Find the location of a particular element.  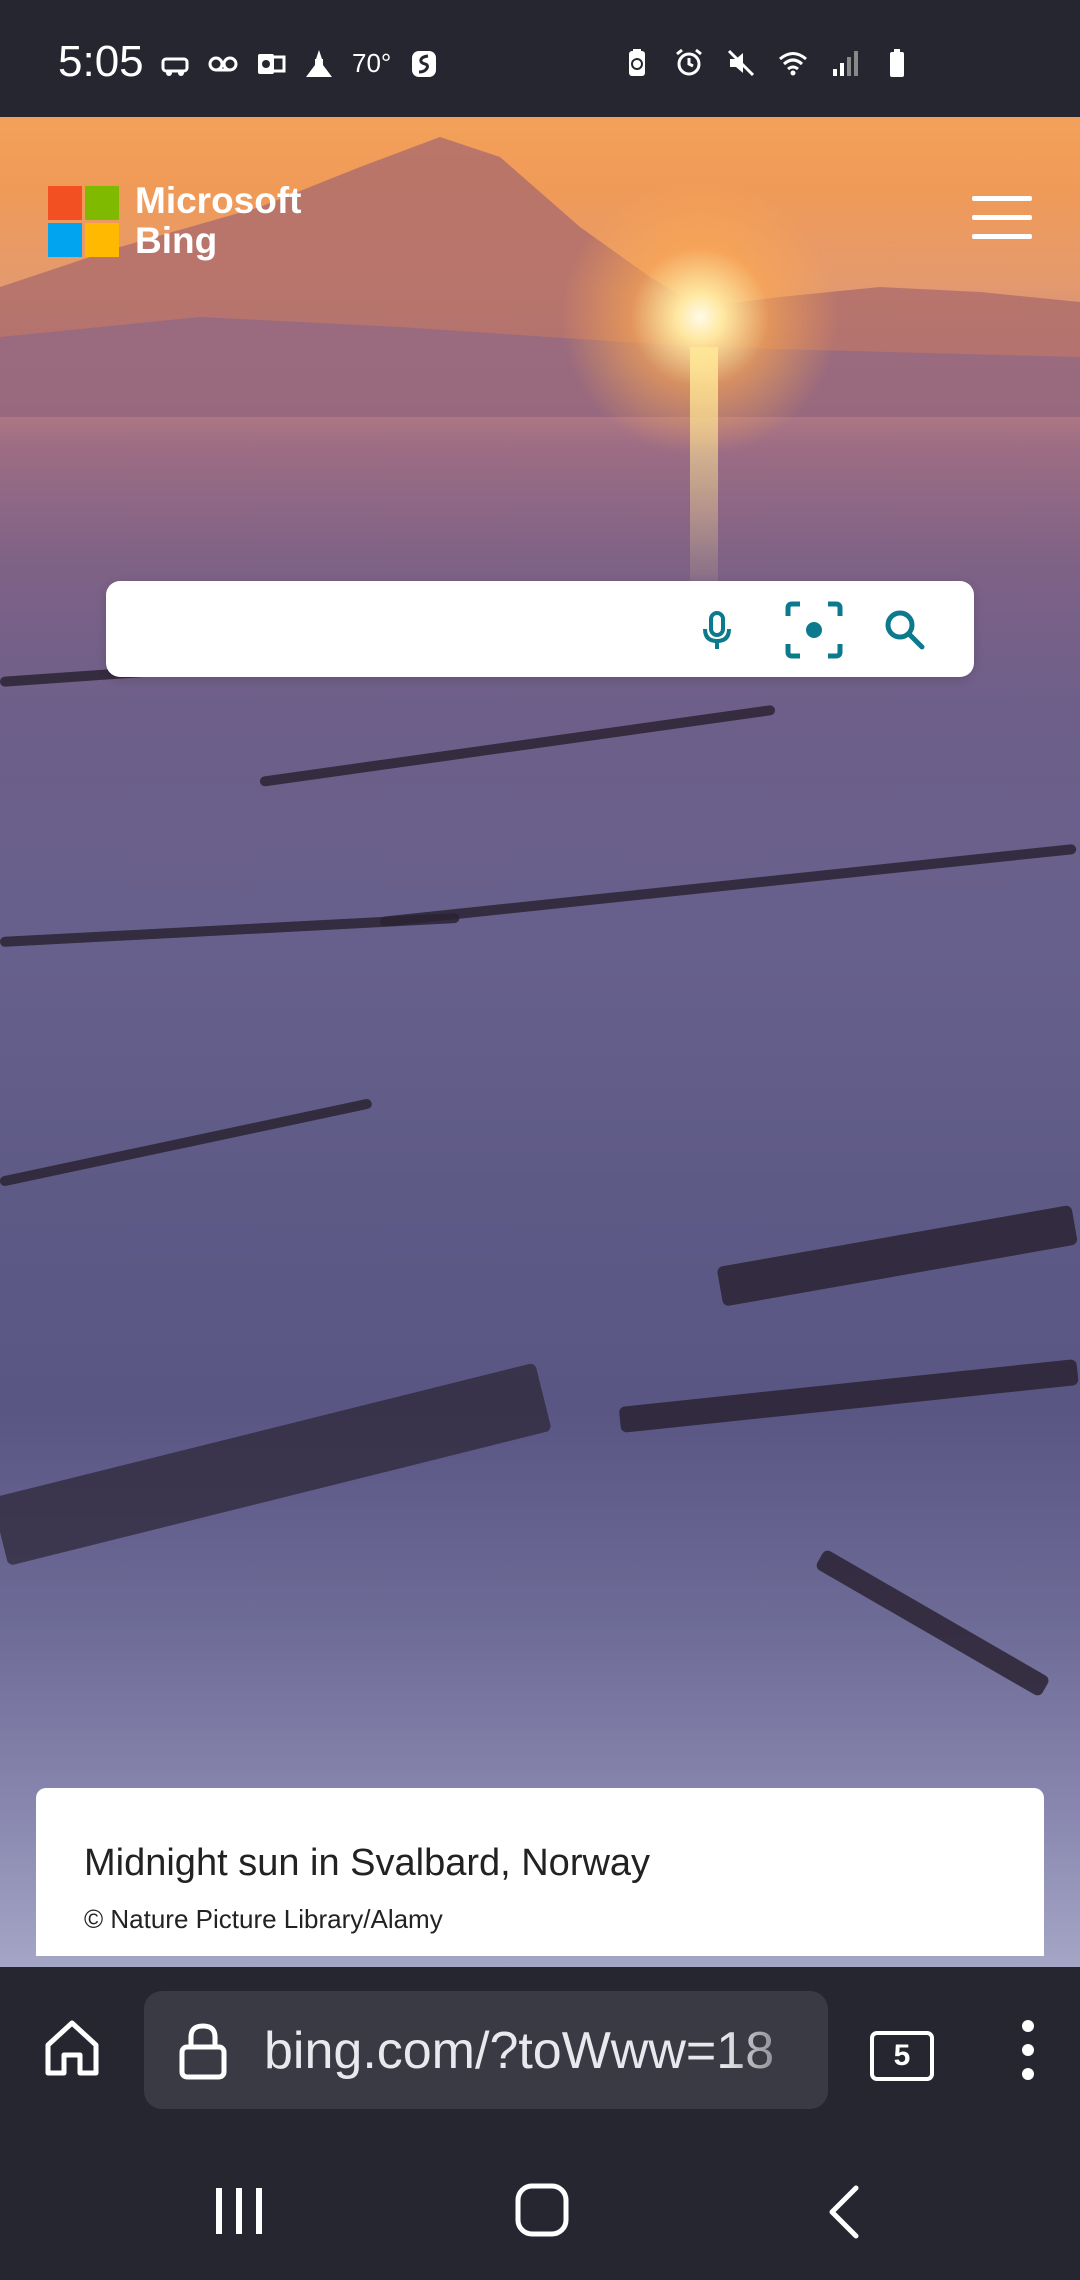

search-box is located at coordinates (540, 629).